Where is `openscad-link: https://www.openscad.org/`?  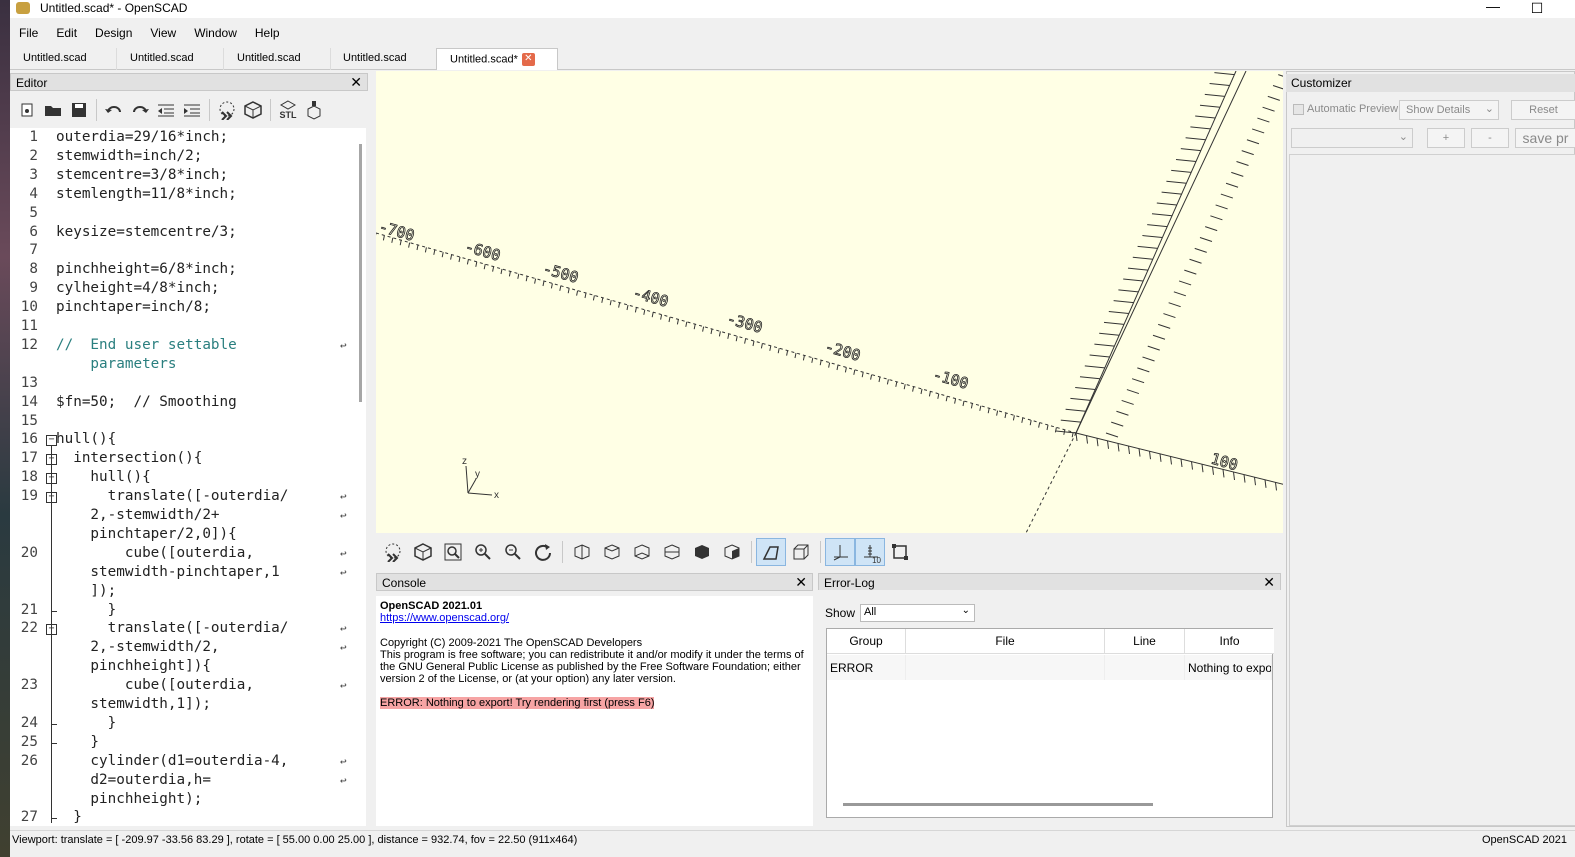 openscad-link: https://www.openscad.org/ is located at coordinates (444, 618).